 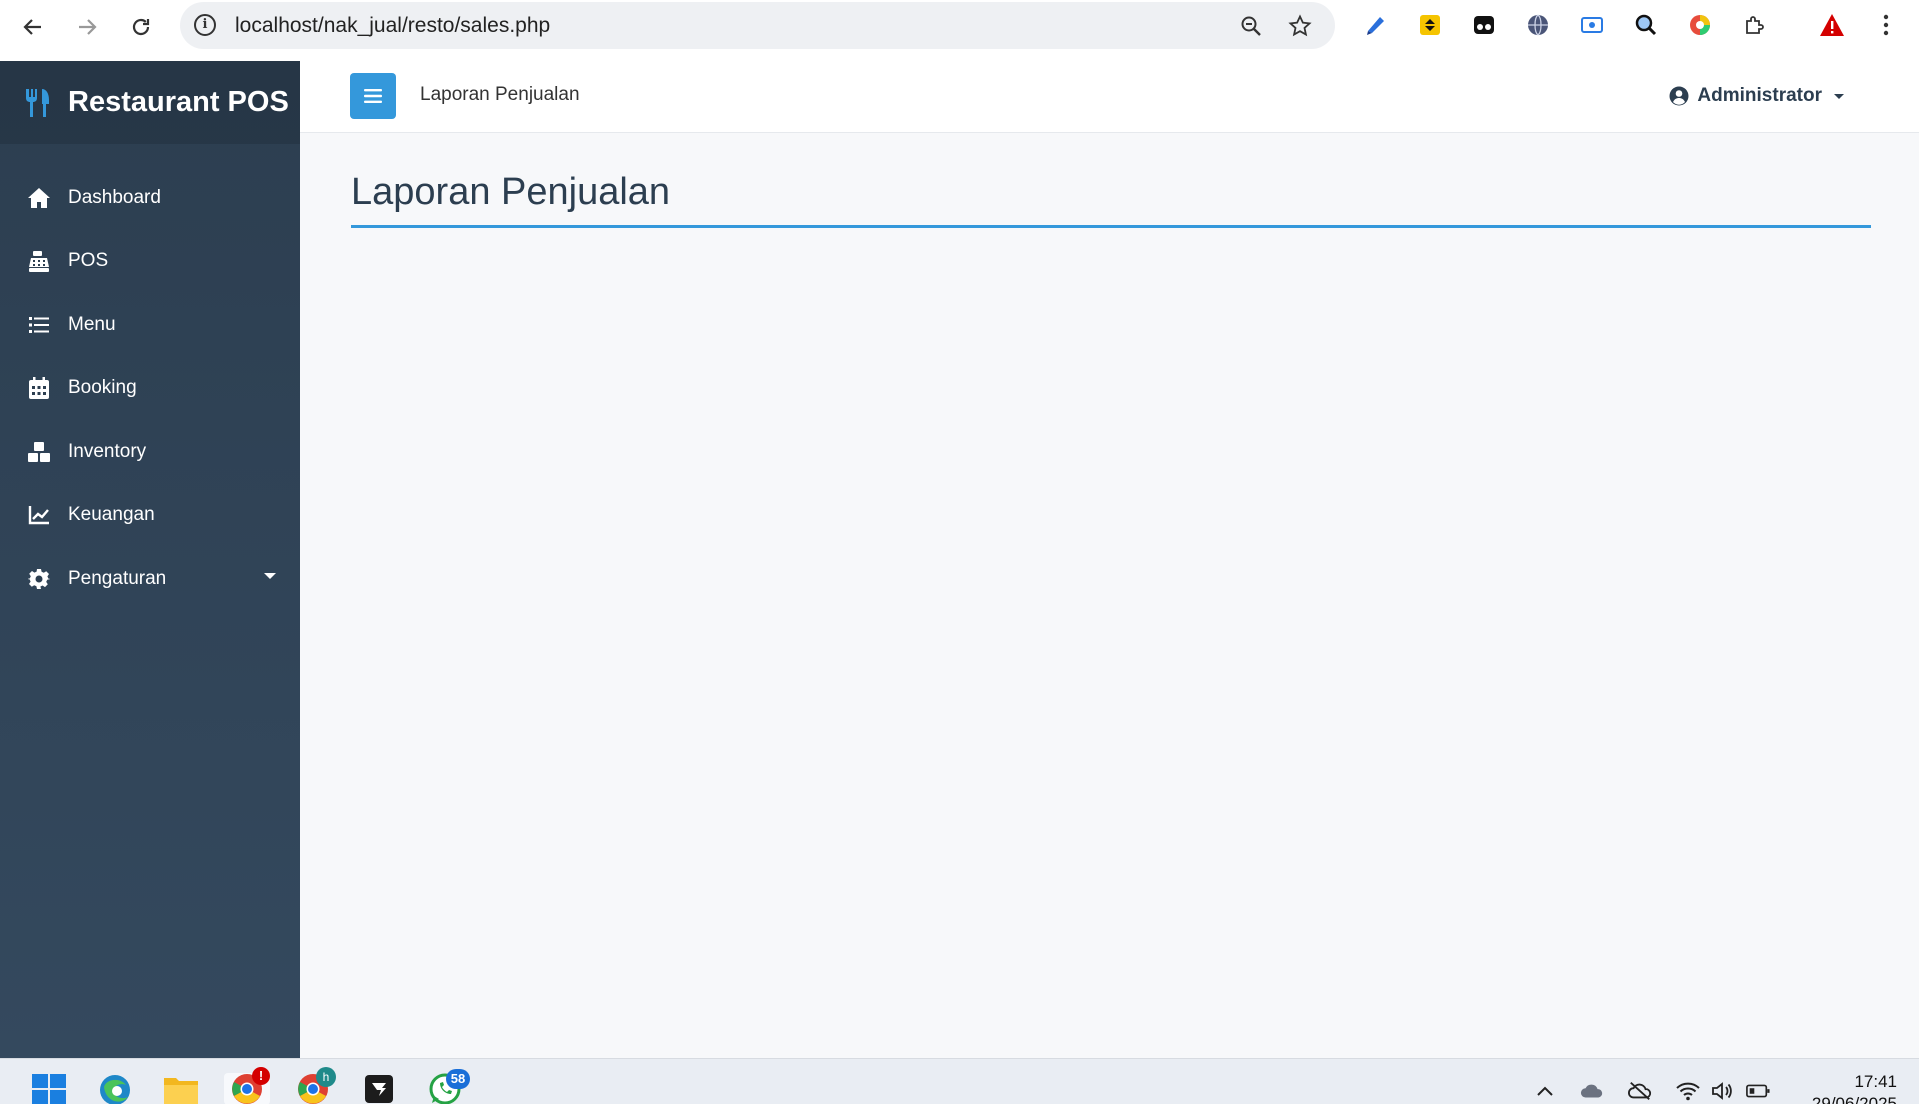 I want to click on chrome-alert-badge: !, so click(x=261, y=1076).